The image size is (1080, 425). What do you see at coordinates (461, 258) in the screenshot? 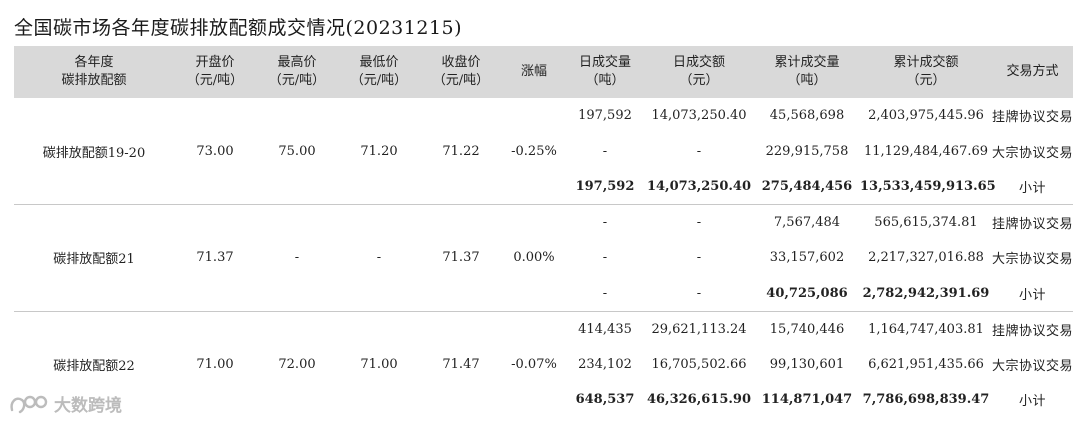
I see `close-price: 71.37` at bounding box center [461, 258].